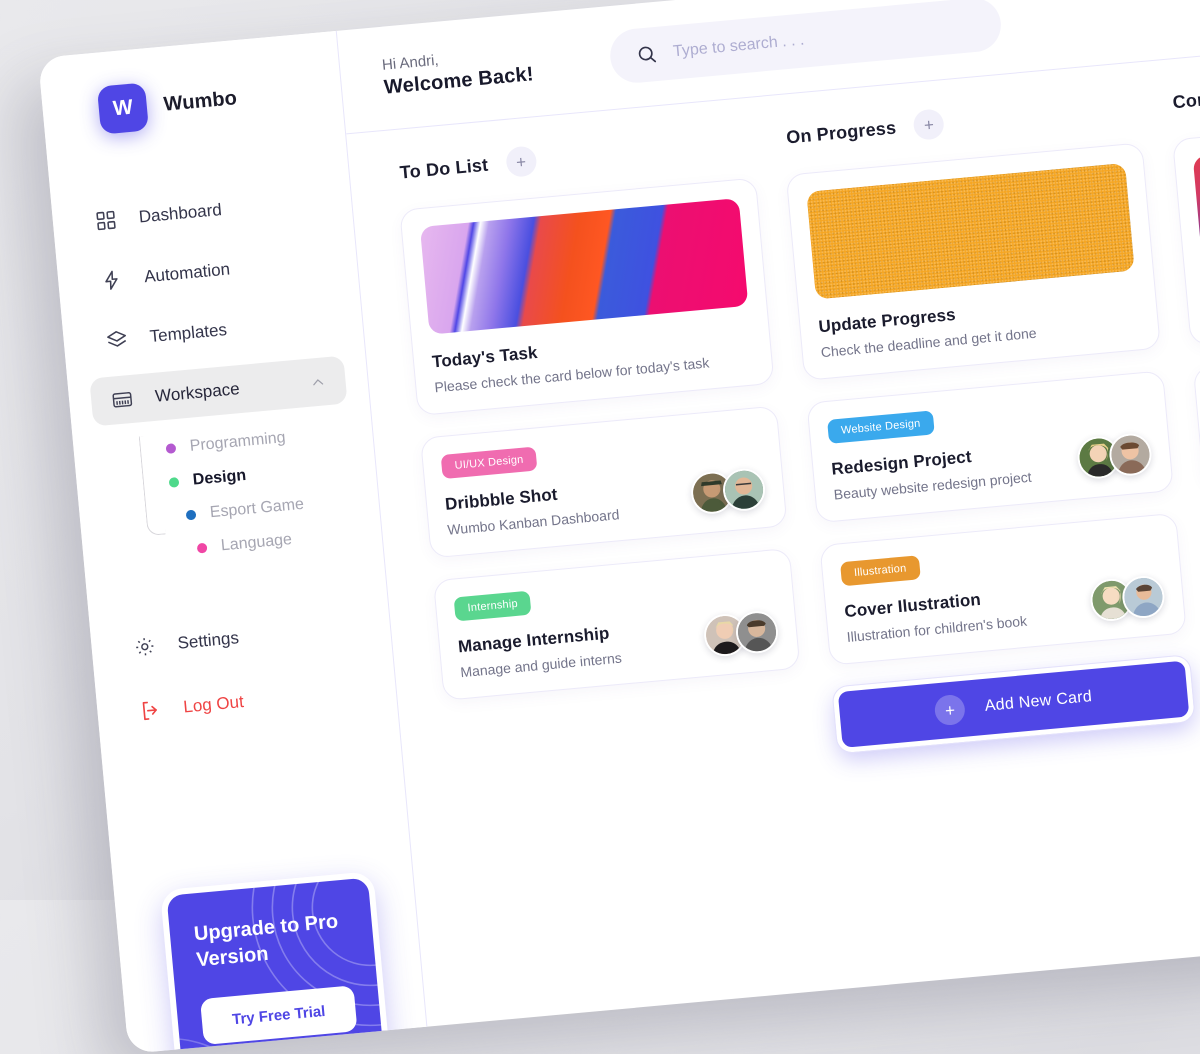 The height and width of the screenshot is (1054, 1200). I want to click on column-header: On Progress +, so click(960, 121).